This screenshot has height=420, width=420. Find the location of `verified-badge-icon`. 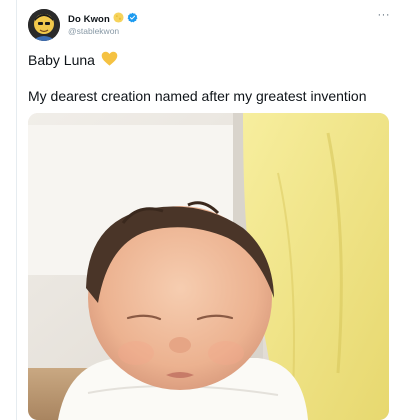

verified-badge-icon is located at coordinates (132, 19).